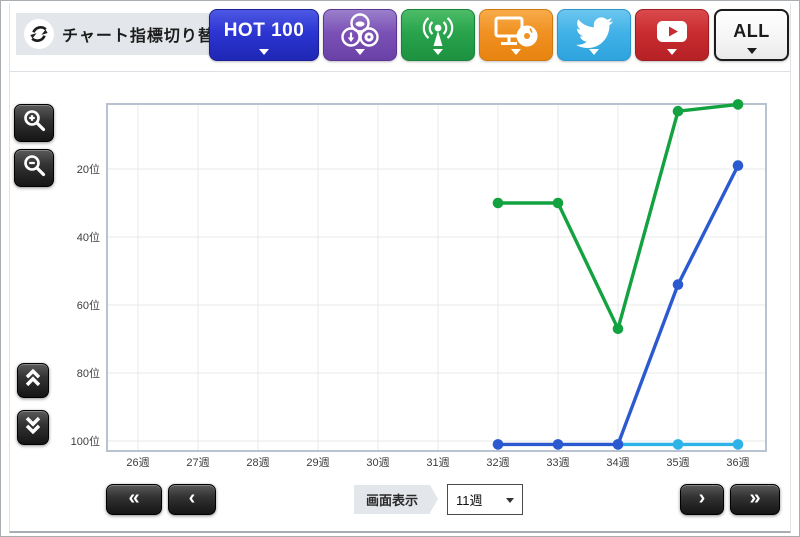  I want to click on youtube-play-icon, so click(672, 35).